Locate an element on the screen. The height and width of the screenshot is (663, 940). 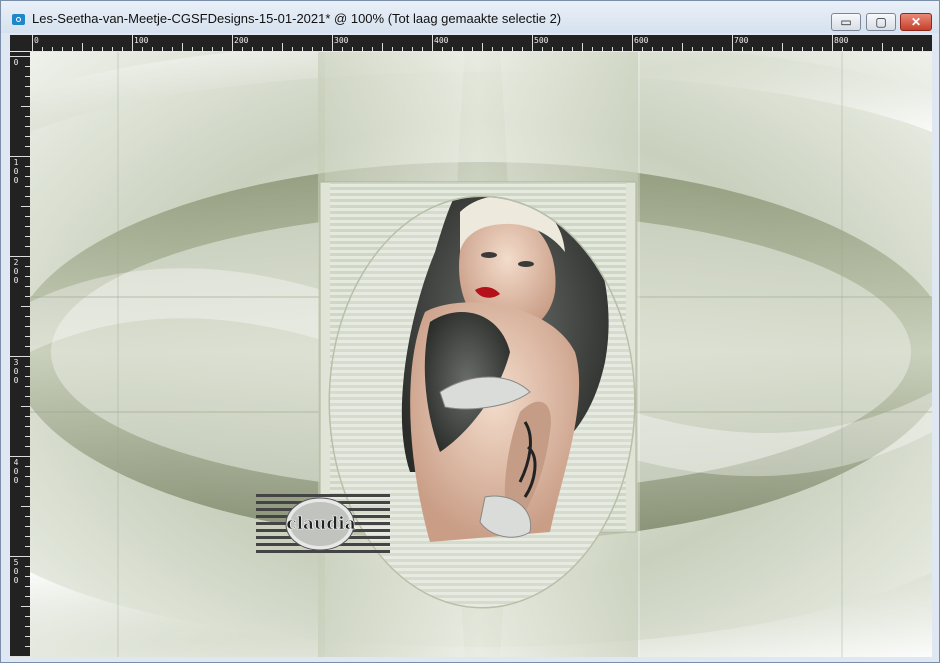
watermark-logo: claudia is located at coordinates (323, 523).